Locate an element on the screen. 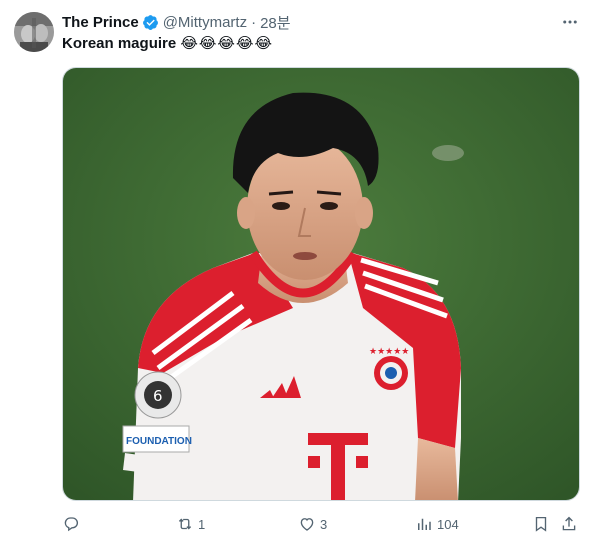  tweet-actions: 1 3 104 is located at coordinates (324, 524).